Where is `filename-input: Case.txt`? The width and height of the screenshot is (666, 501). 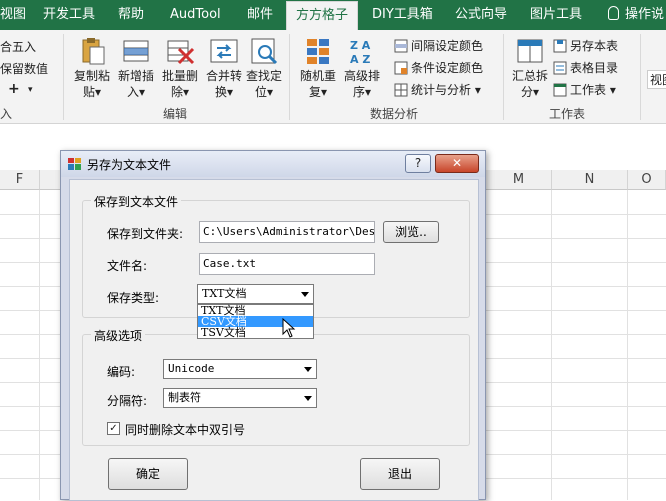
filename-input: Case.txt is located at coordinates (287, 264).